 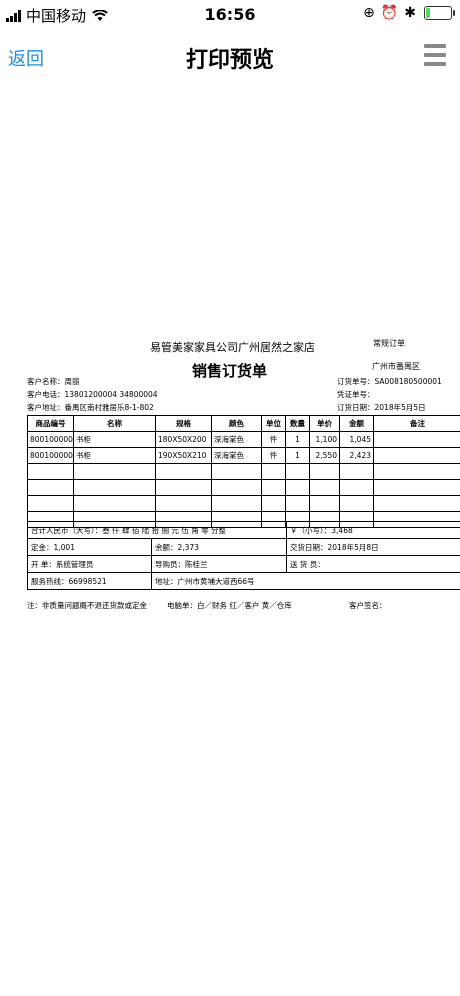 I want to click on items-header-row: 商品编号 名称 规格 颜色 单位 数量 单价 金额 备注, so click(x=243, y=423).